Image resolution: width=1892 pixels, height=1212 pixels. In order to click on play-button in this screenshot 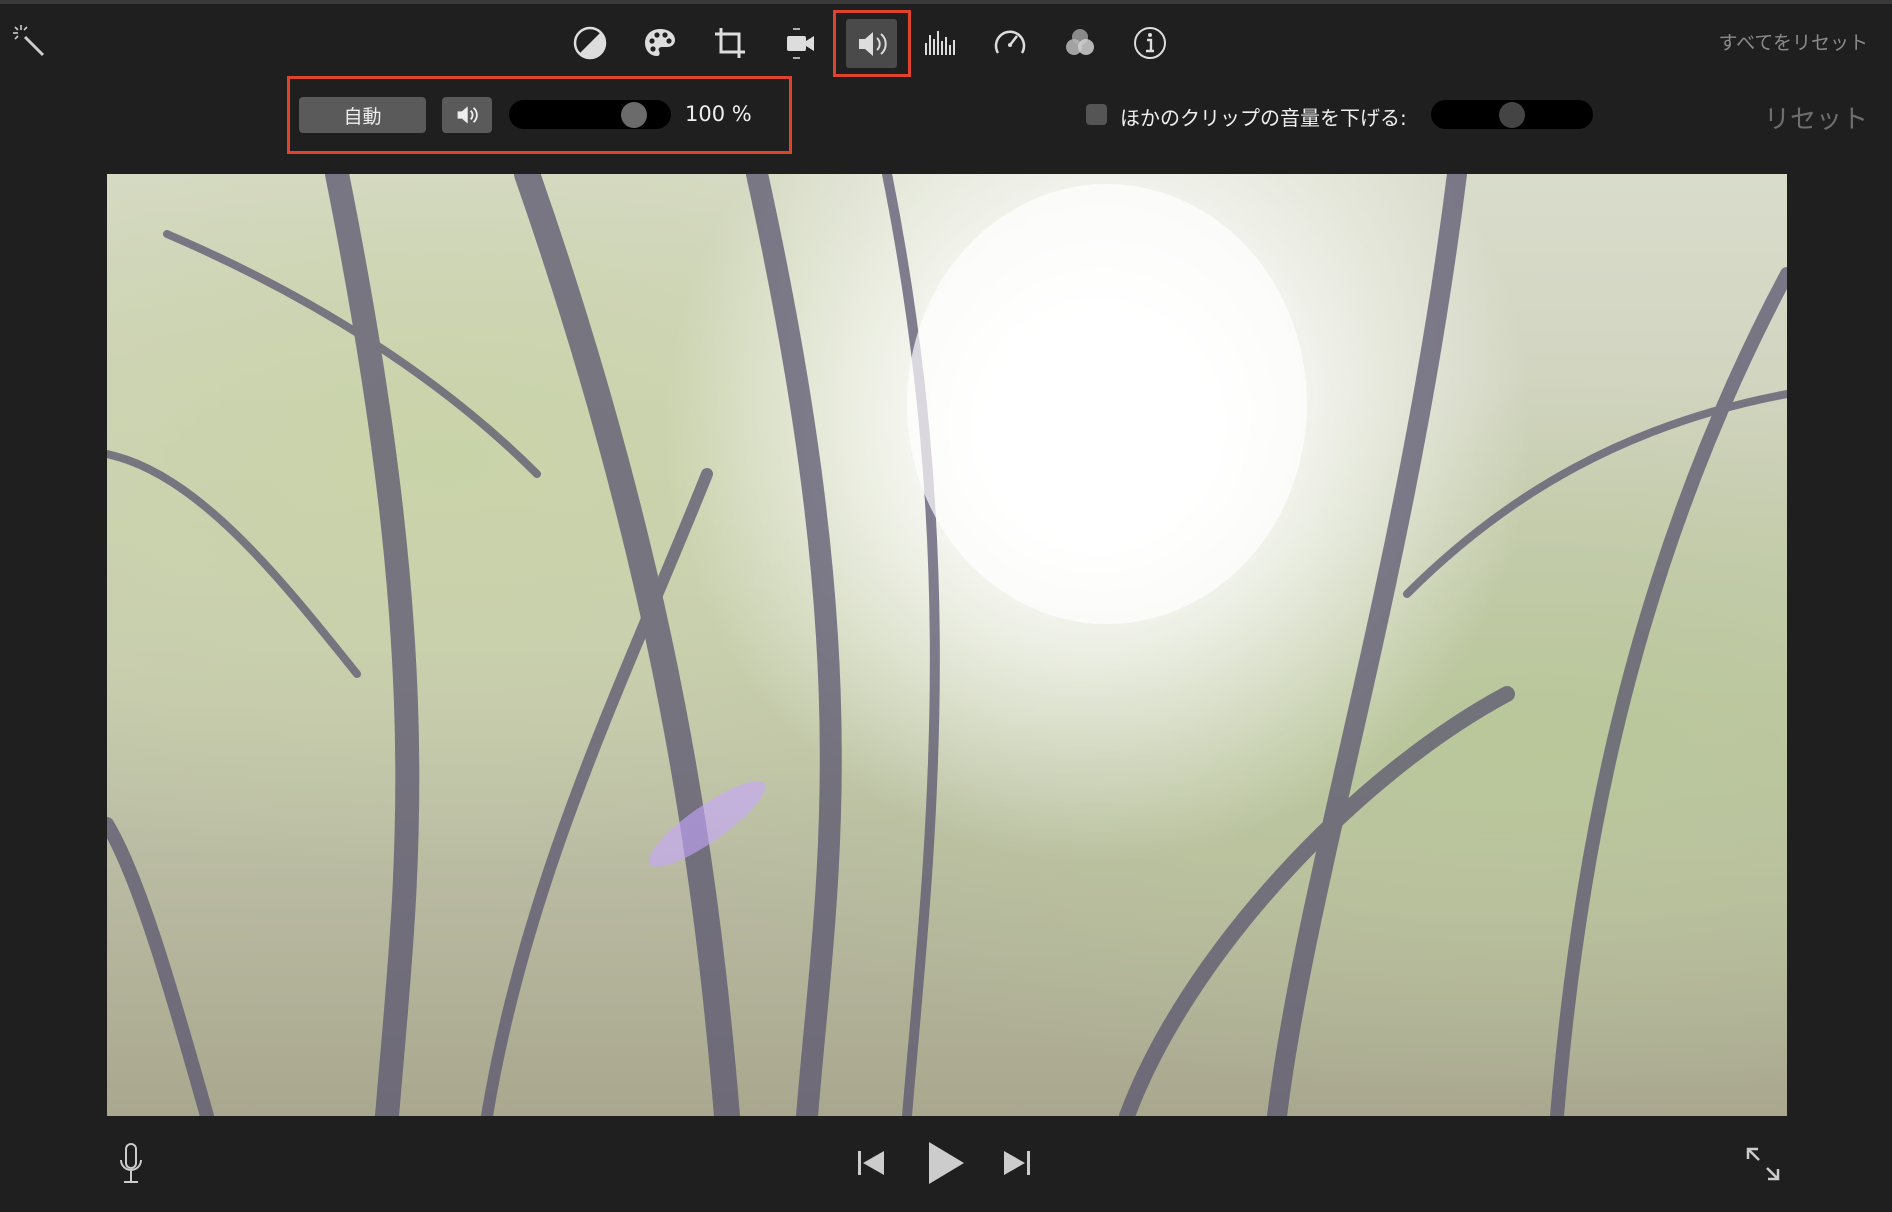, I will do `click(946, 1163)`.